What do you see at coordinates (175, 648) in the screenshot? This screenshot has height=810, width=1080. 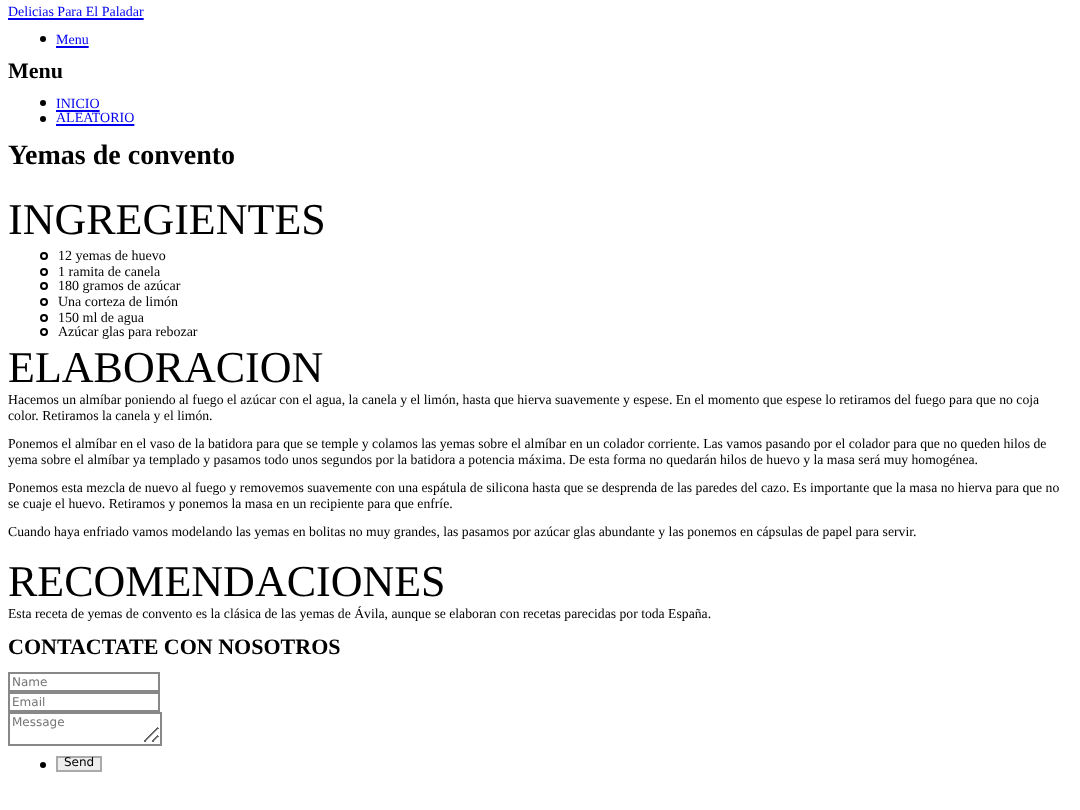 I see `contact-heading: CONTACTATE CON NOSOTROS` at bounding box center [175, 648].